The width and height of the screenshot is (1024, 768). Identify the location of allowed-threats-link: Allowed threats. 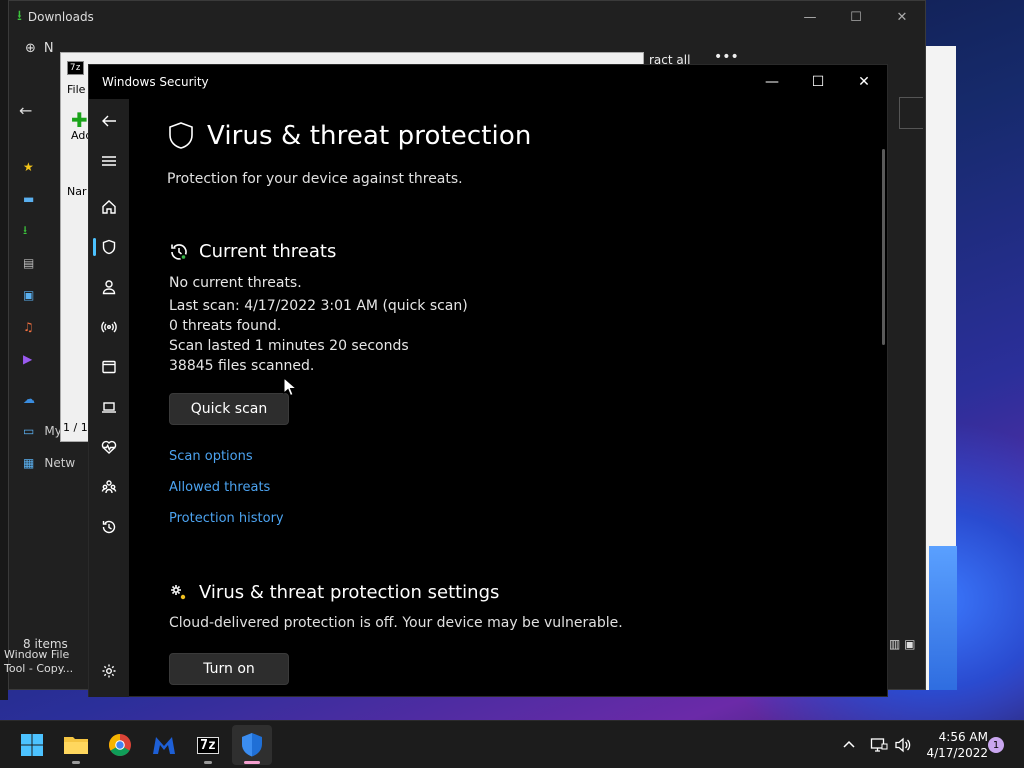
(219, 487).